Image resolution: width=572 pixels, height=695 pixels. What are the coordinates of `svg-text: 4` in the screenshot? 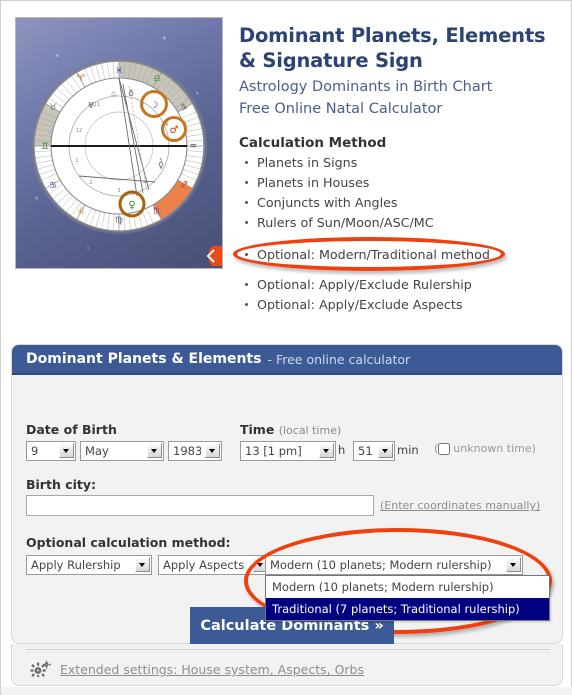 It's located at (144, 183).